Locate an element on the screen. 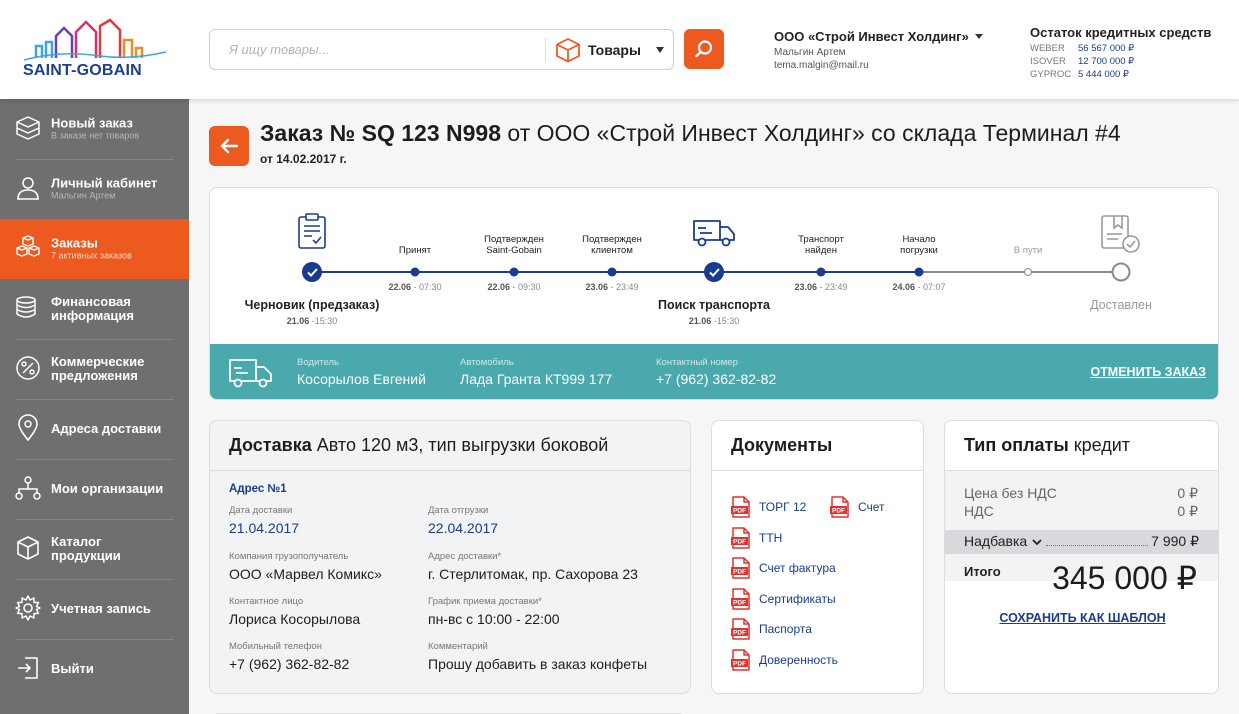 The height and width of the screenshot is (714, 1239). sidebar-item-orders: Заказы 7 активных заказов is located at coordinates (94, 249).